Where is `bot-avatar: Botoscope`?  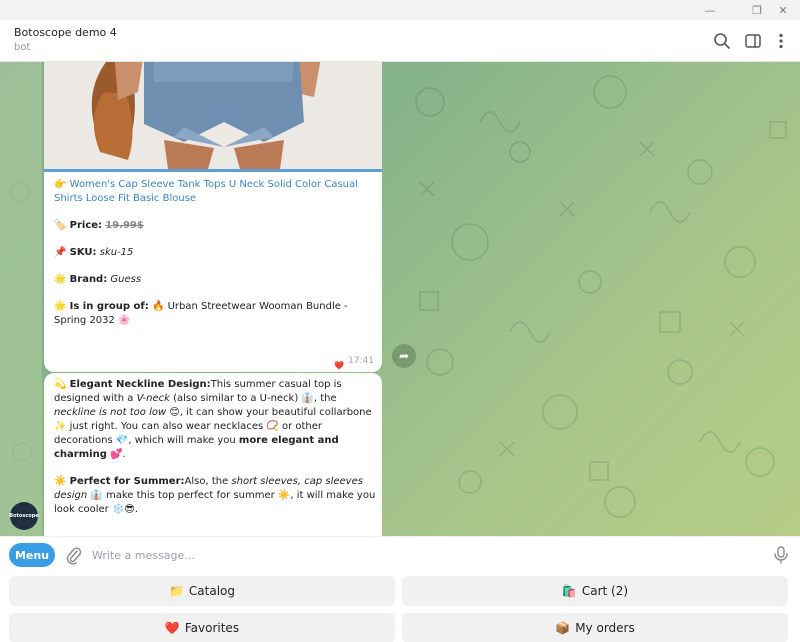
bot-avatar: Botoscope is located at coordinates (24, 516).